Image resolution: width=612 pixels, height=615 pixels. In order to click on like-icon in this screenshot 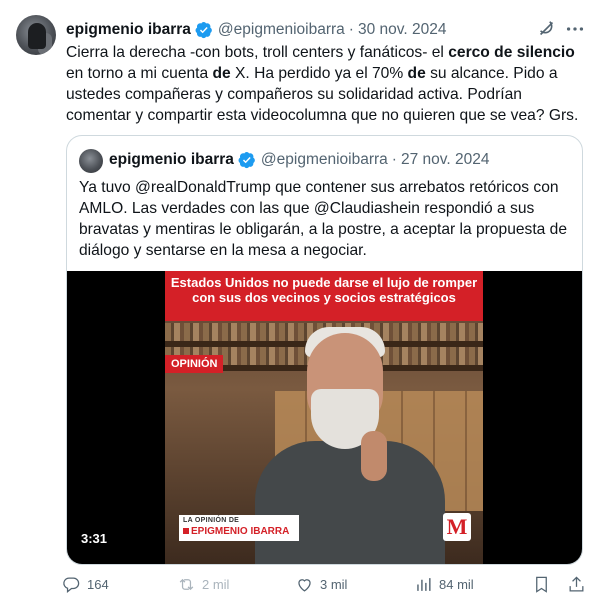, I will do `click(304, 585)`.